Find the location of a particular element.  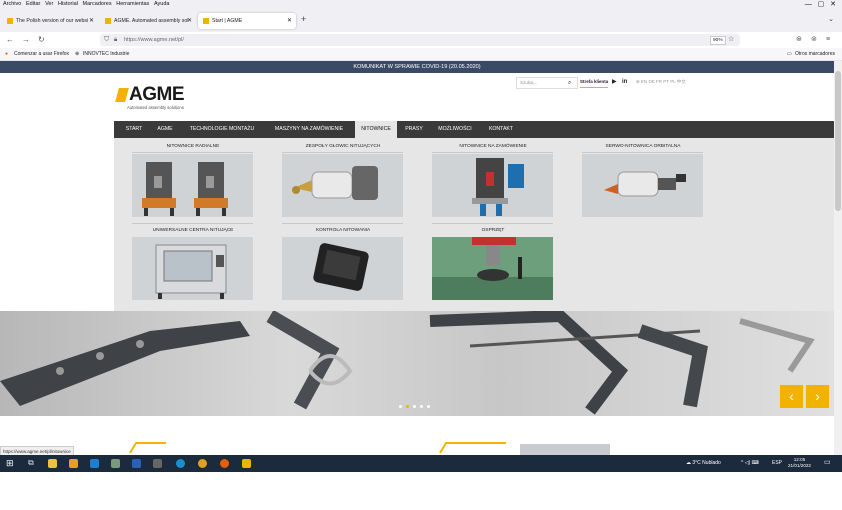

tab-agme-automated: AGME. Automated assembly sol ✕ is located at coordinates (148, 21).